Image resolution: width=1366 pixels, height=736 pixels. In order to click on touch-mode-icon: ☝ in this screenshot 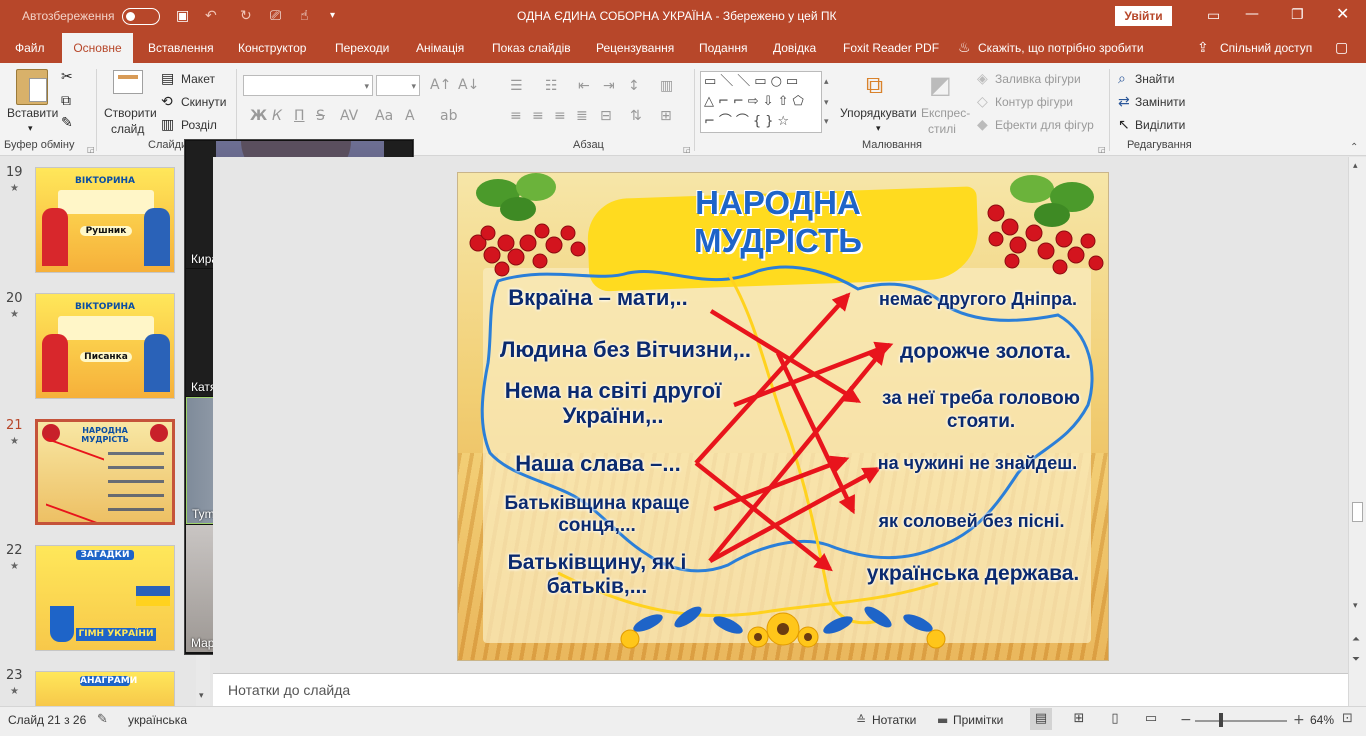, I will do `click(304, 16)`.